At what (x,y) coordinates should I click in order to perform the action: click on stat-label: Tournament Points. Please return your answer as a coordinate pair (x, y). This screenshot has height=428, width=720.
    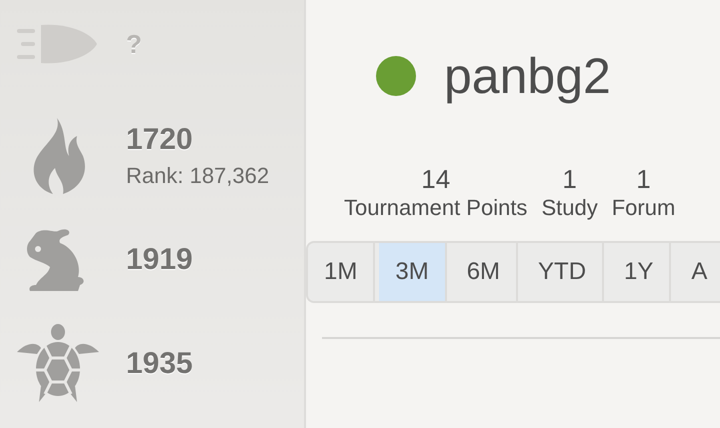
    Looking at the image, I should click on (436, 208).